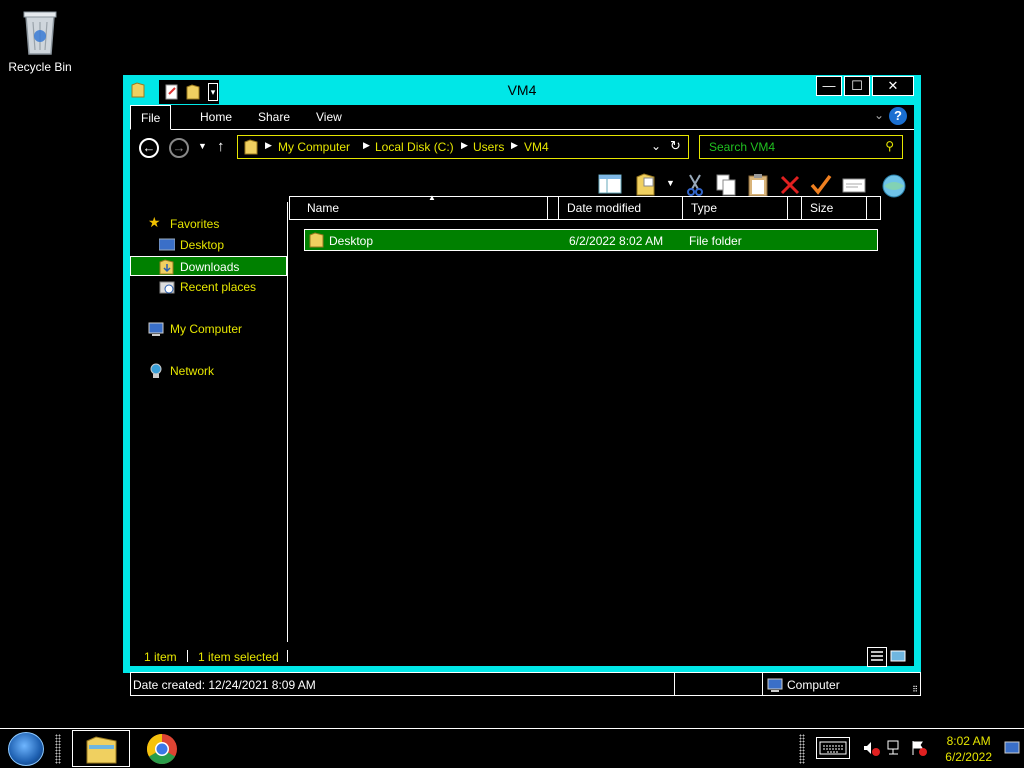 The image size is (1024, 768). I want to click on recycle-bin-desktop-icon: Recycle Bin, so click(40, 39).